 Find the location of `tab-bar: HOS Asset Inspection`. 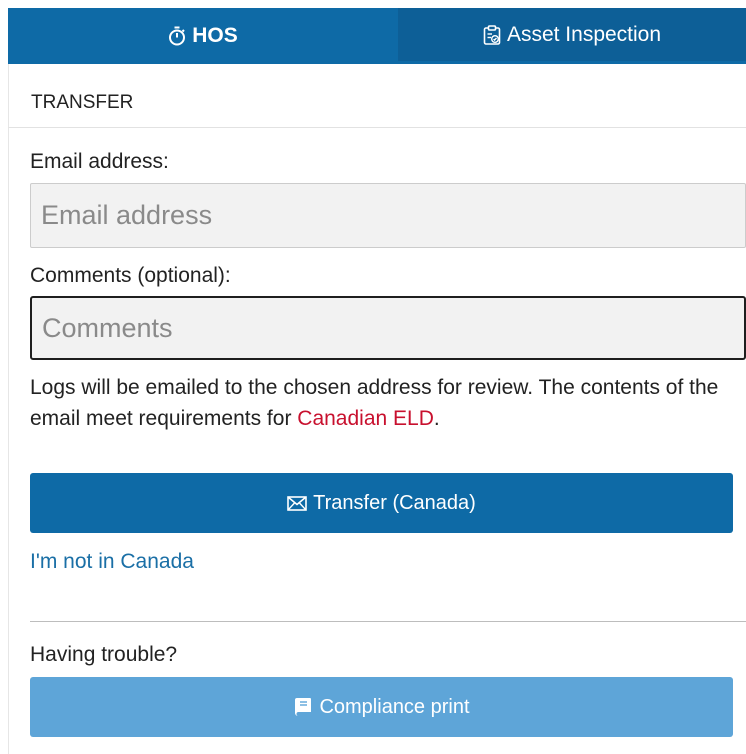

tab-bar: HOS Asset Inspection is located at coordinates (377, 36).